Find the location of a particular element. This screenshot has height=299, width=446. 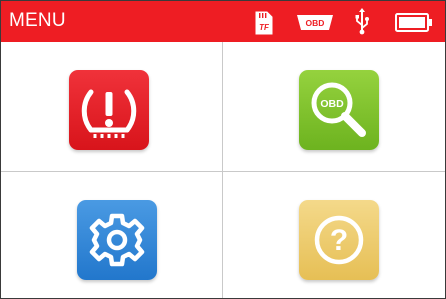

sd-card-icon: TF is located at coordinates (264, 23).